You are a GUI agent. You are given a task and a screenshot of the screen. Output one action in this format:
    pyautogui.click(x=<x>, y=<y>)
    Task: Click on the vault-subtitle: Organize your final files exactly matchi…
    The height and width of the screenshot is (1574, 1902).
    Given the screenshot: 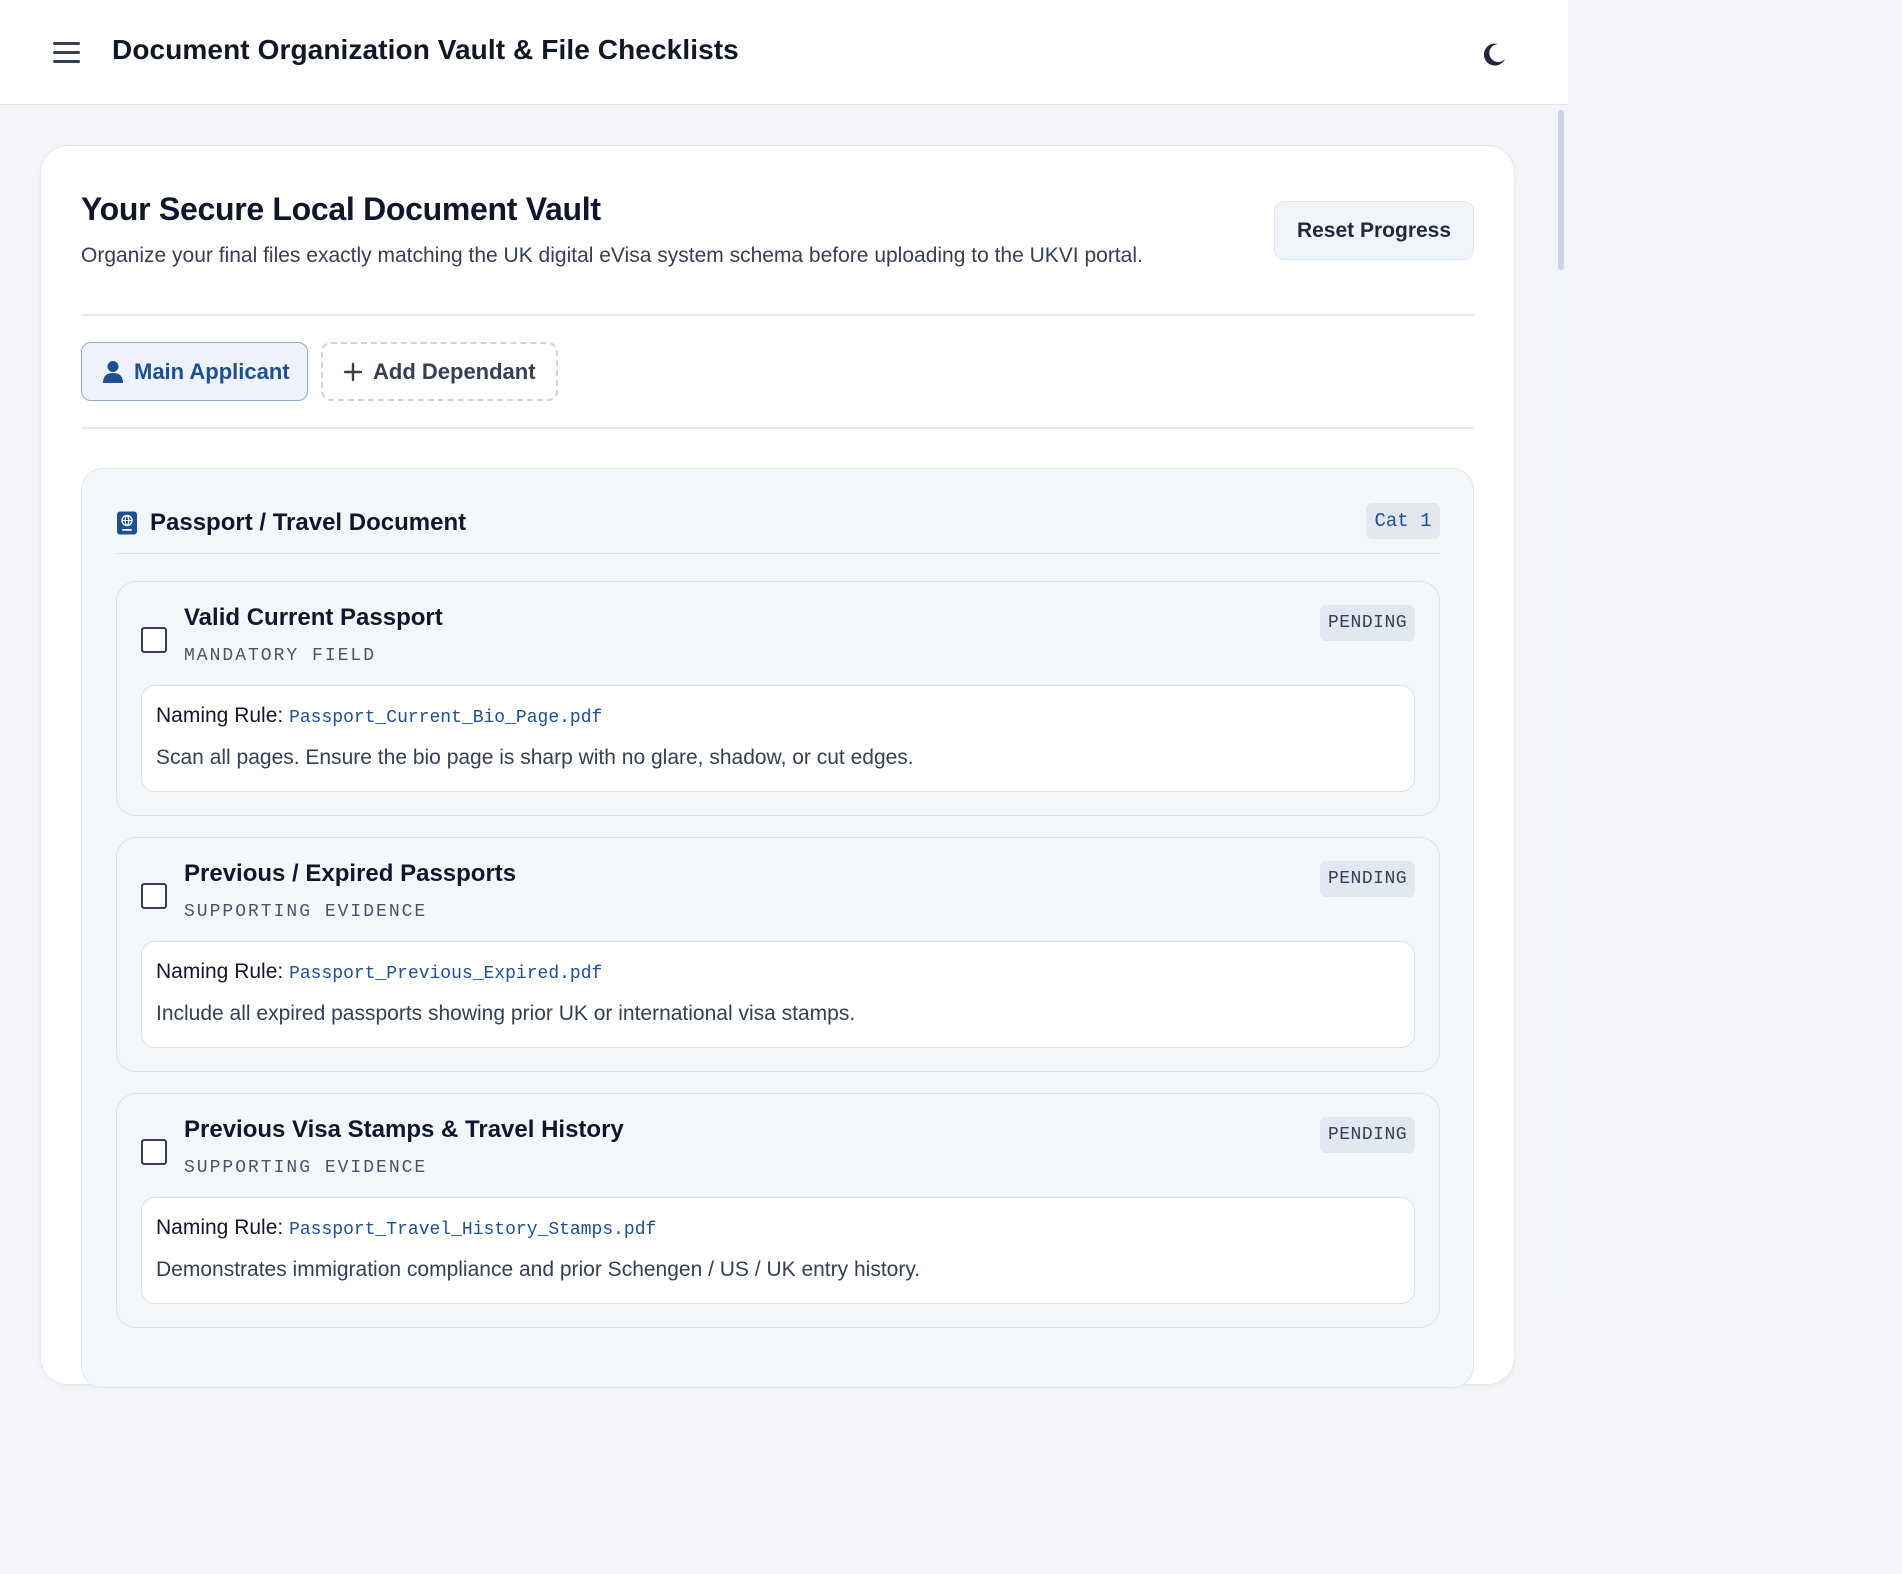 What is the action you would take?
    pyautogui.click(x=612, y=255)
    